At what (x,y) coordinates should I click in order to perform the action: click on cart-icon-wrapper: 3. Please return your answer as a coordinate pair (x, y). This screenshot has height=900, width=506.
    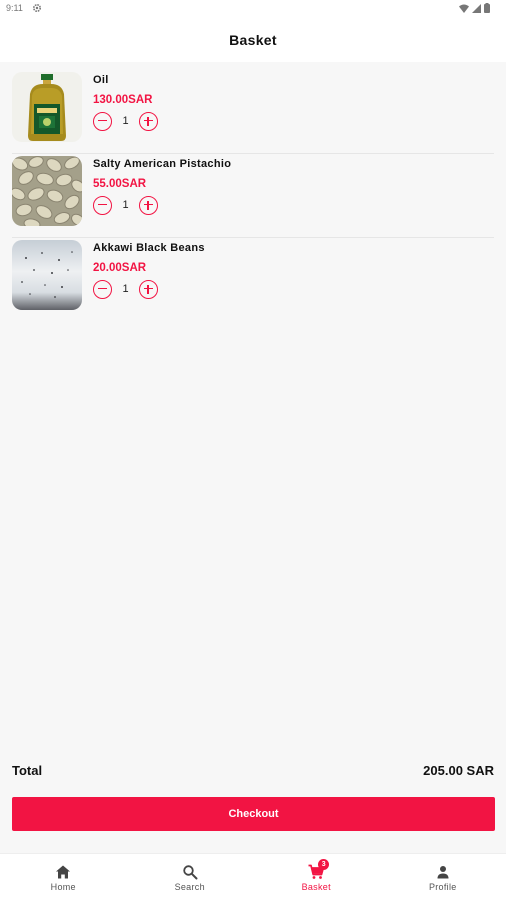
    Looking at the image, I should click on (319, 869).